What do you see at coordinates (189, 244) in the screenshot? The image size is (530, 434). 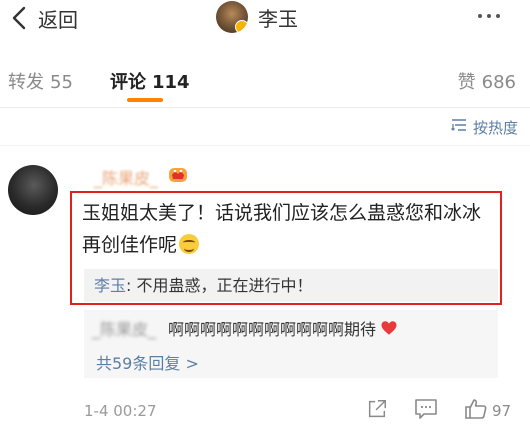 I see `smile-emoji-icon` at bounding box center [189, 244].